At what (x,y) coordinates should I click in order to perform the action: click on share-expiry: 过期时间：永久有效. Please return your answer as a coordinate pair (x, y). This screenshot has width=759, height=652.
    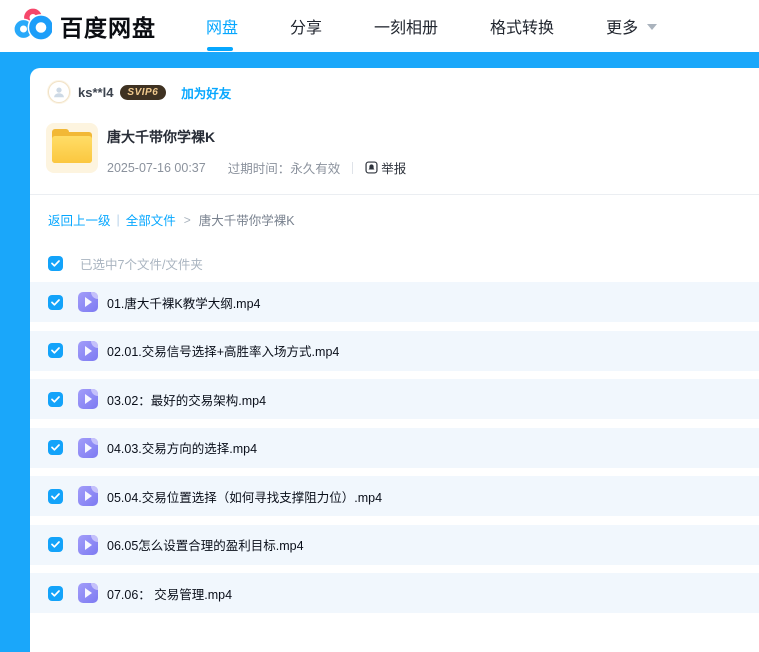
    Looking at the image, I should click on (284, 169).